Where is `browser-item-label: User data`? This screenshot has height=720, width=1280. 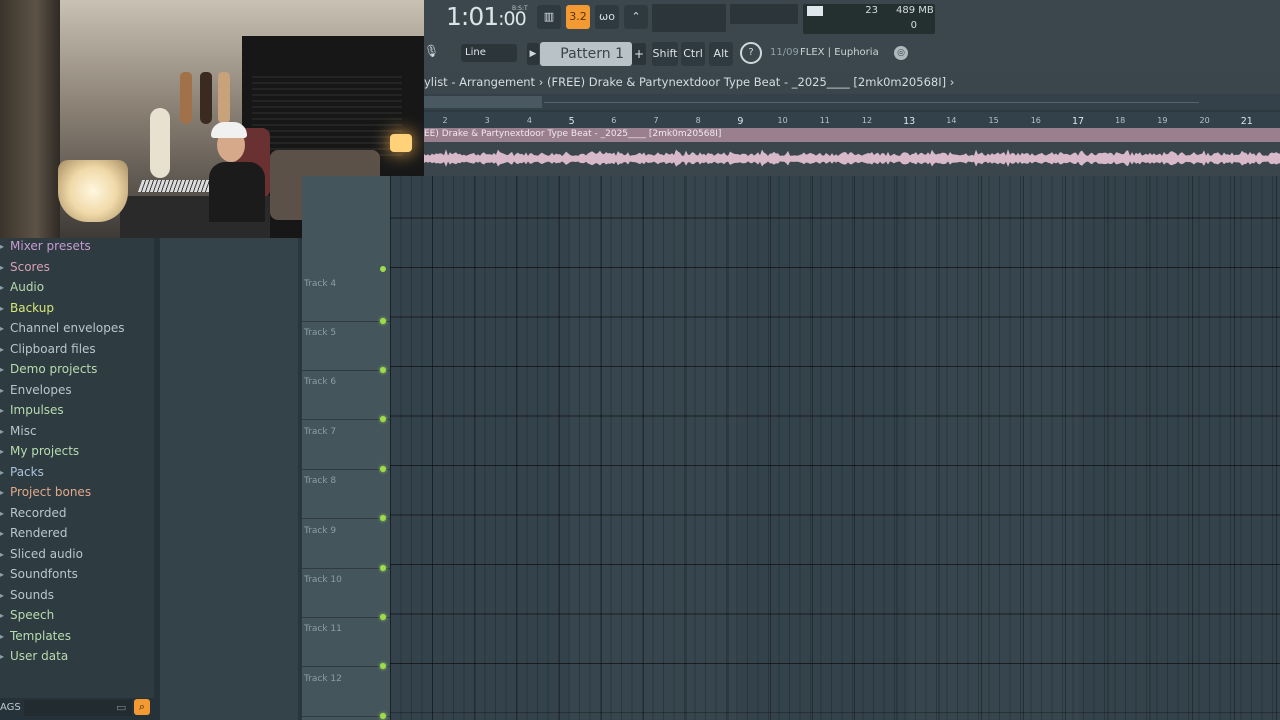
browser-item-label: User data is located at coordinates (39, 656).